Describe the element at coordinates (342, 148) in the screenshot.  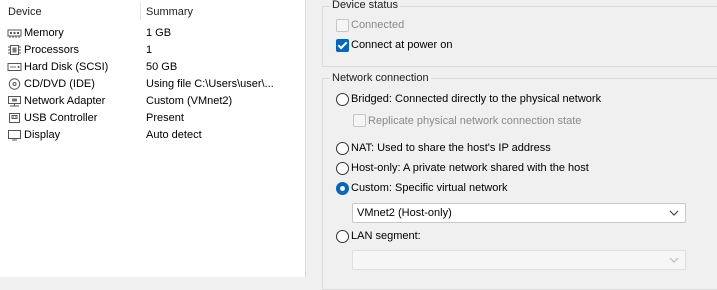
I see `nat-radio` at that location.